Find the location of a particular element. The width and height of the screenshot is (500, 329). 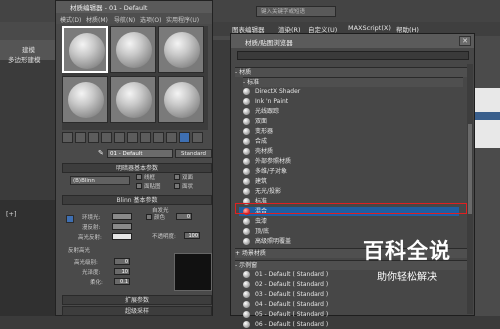

me-menu-options: 选项(O) is located at coordinates (150, 19).